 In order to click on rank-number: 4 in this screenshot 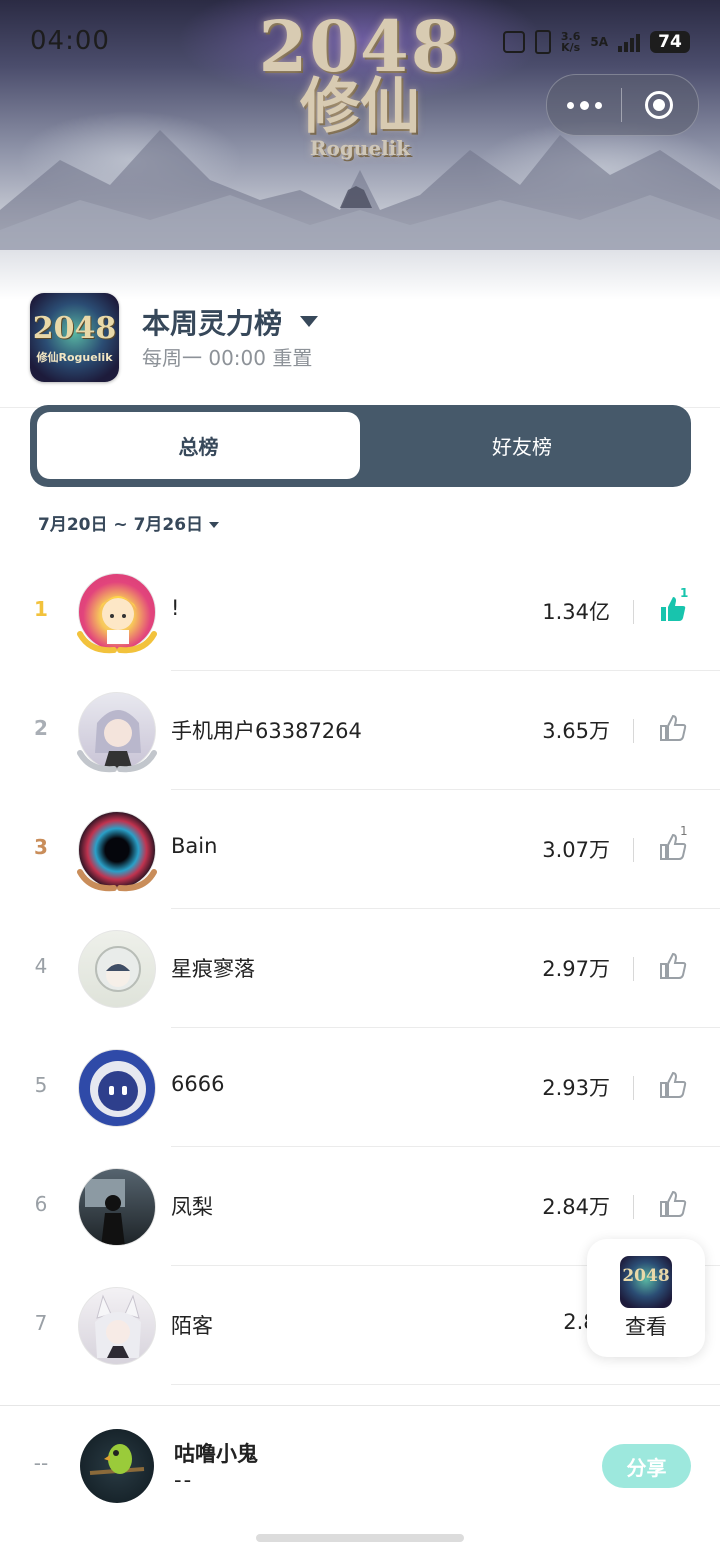, I will do `click(41, 966)`.